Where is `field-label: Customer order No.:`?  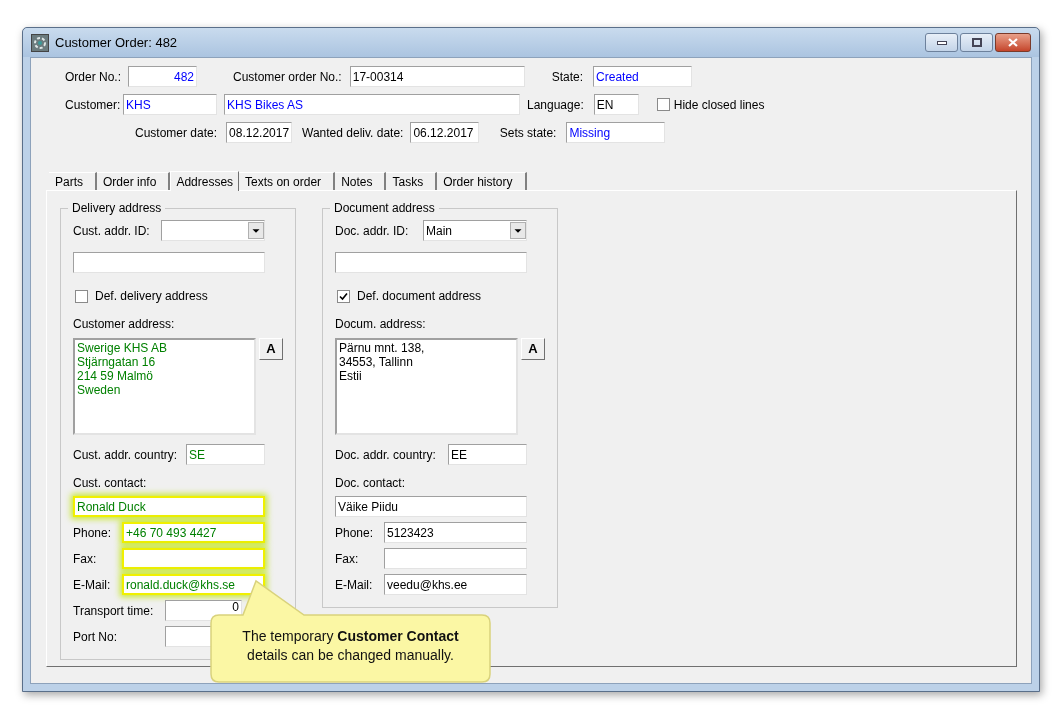 field-label: Customer order No.: is located at coordinates (287, 76).